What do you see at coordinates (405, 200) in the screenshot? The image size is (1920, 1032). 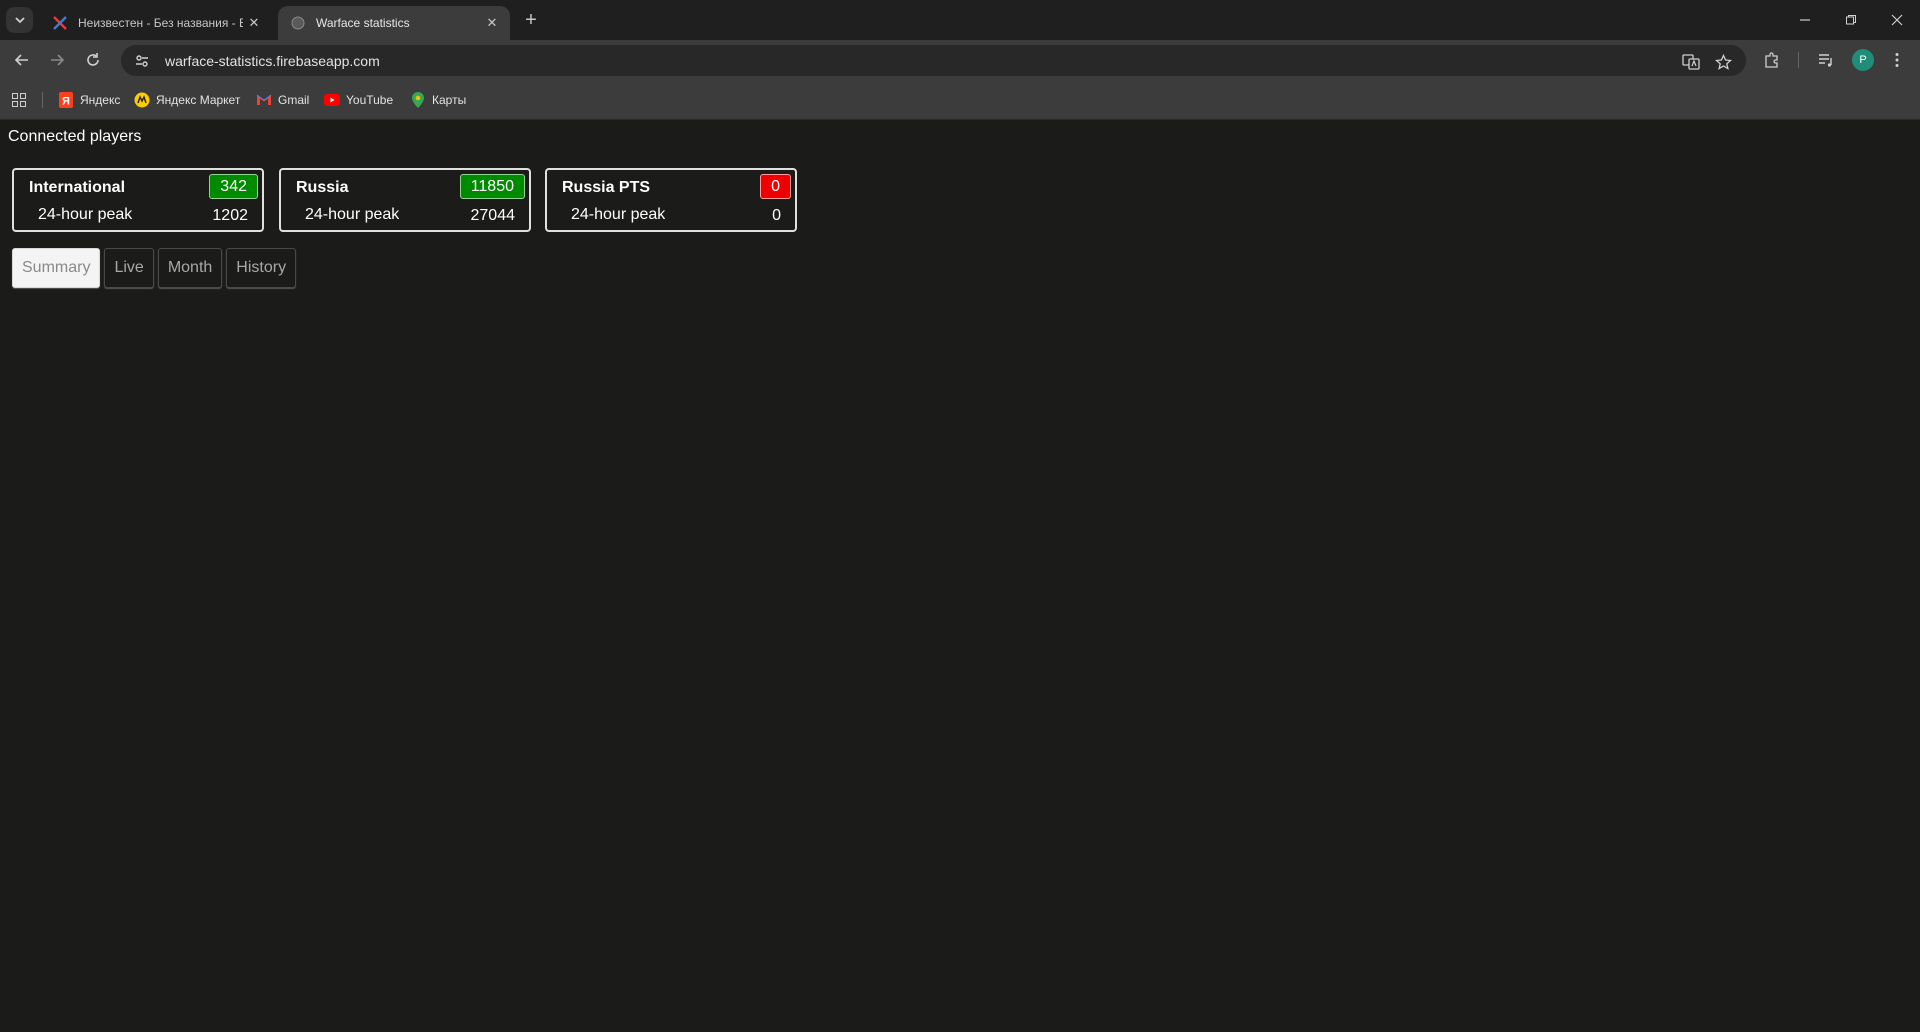 I see `server-card-russia: Russia 11850 24-hour peak 27044` at bounding box center [405, 200].